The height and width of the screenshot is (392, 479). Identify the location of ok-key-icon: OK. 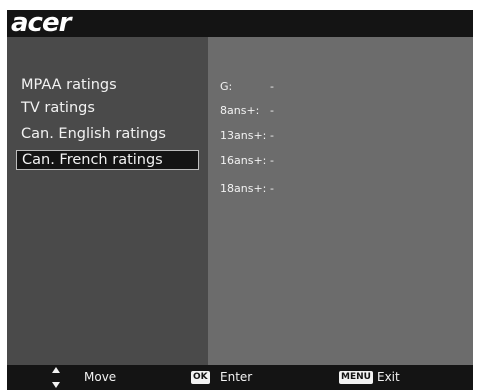
(200, 377).